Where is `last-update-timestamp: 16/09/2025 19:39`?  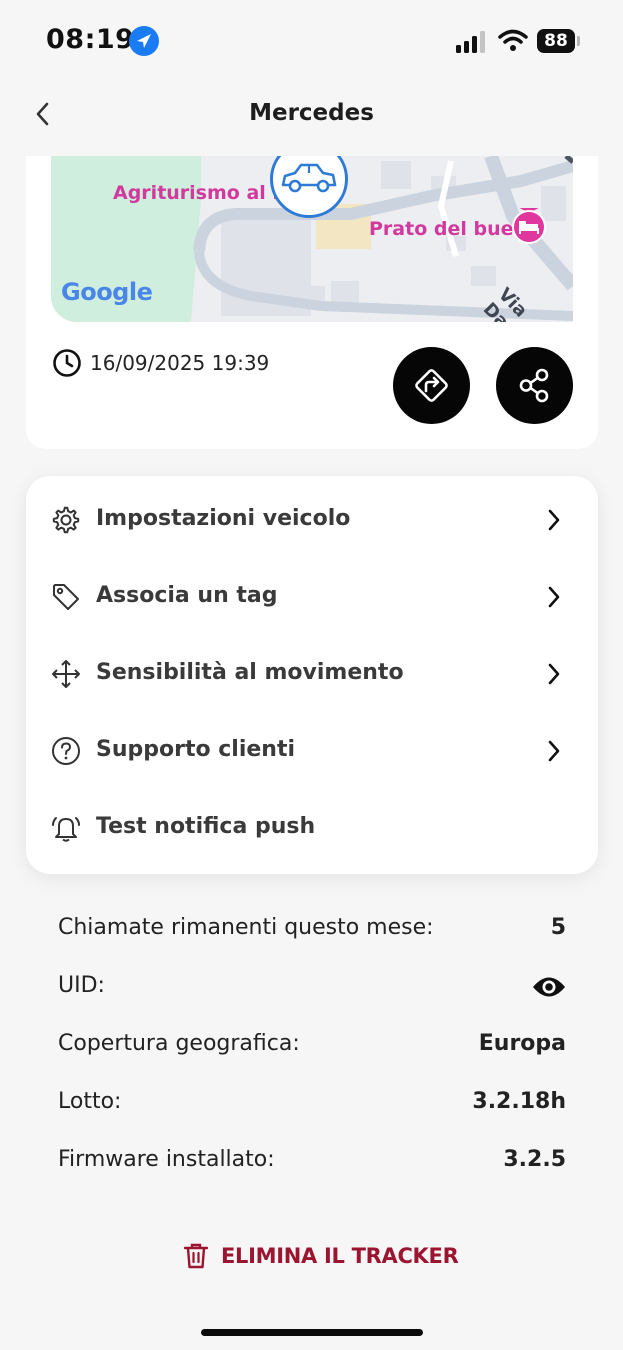
last-update-timestamp: 16/09/2025 19:39 is located at coordinates (180, 363).